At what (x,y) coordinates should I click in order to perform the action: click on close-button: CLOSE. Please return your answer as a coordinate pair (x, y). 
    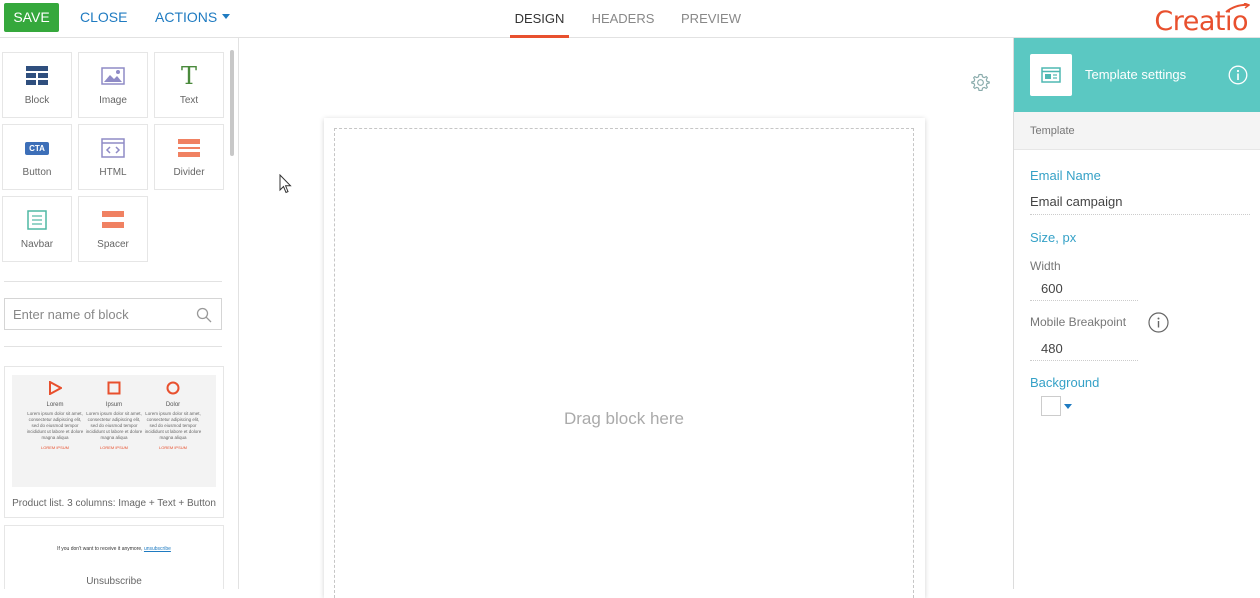
    Looking at the image, I should click on (103, 17).